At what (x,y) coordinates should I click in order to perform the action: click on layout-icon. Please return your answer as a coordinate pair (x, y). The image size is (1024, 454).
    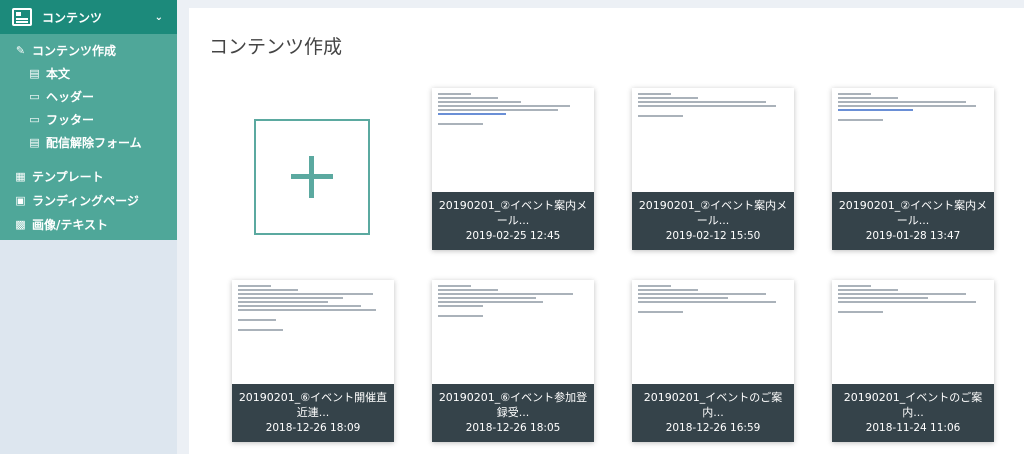
    Looking at the image, I should click on (22, 17).